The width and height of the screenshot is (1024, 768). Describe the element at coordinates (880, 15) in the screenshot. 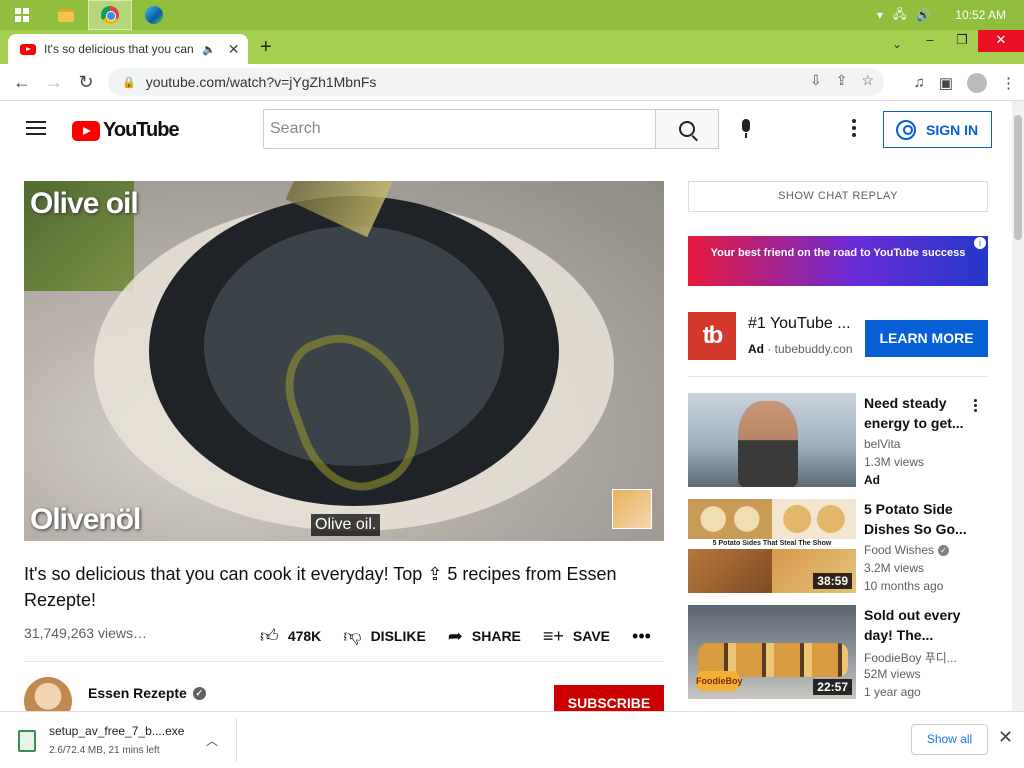

I see `tray-chevron-icon: ▾` at that location.